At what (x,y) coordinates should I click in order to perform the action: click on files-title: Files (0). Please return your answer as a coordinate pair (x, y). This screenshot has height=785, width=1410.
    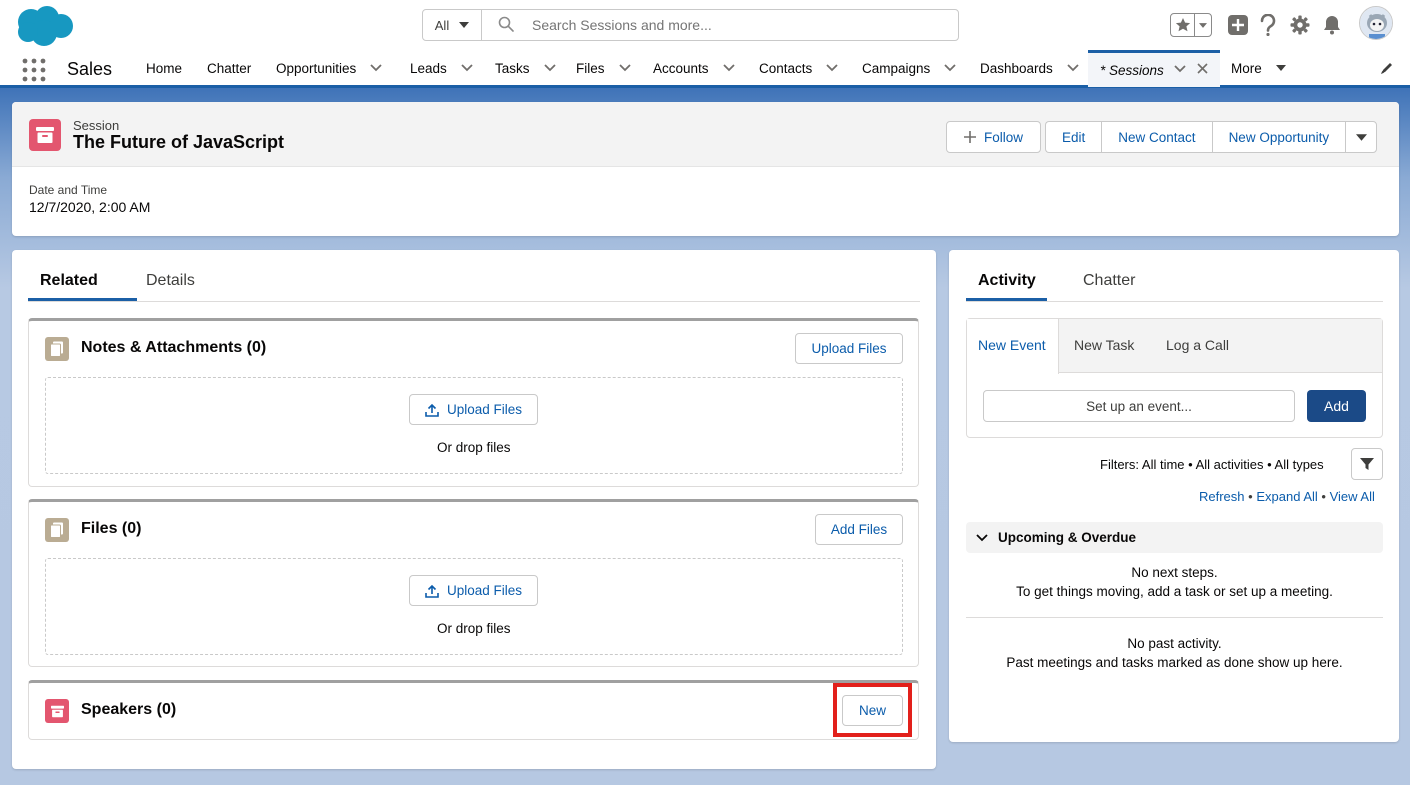
    Looking at the image, I should click on (111, 528).